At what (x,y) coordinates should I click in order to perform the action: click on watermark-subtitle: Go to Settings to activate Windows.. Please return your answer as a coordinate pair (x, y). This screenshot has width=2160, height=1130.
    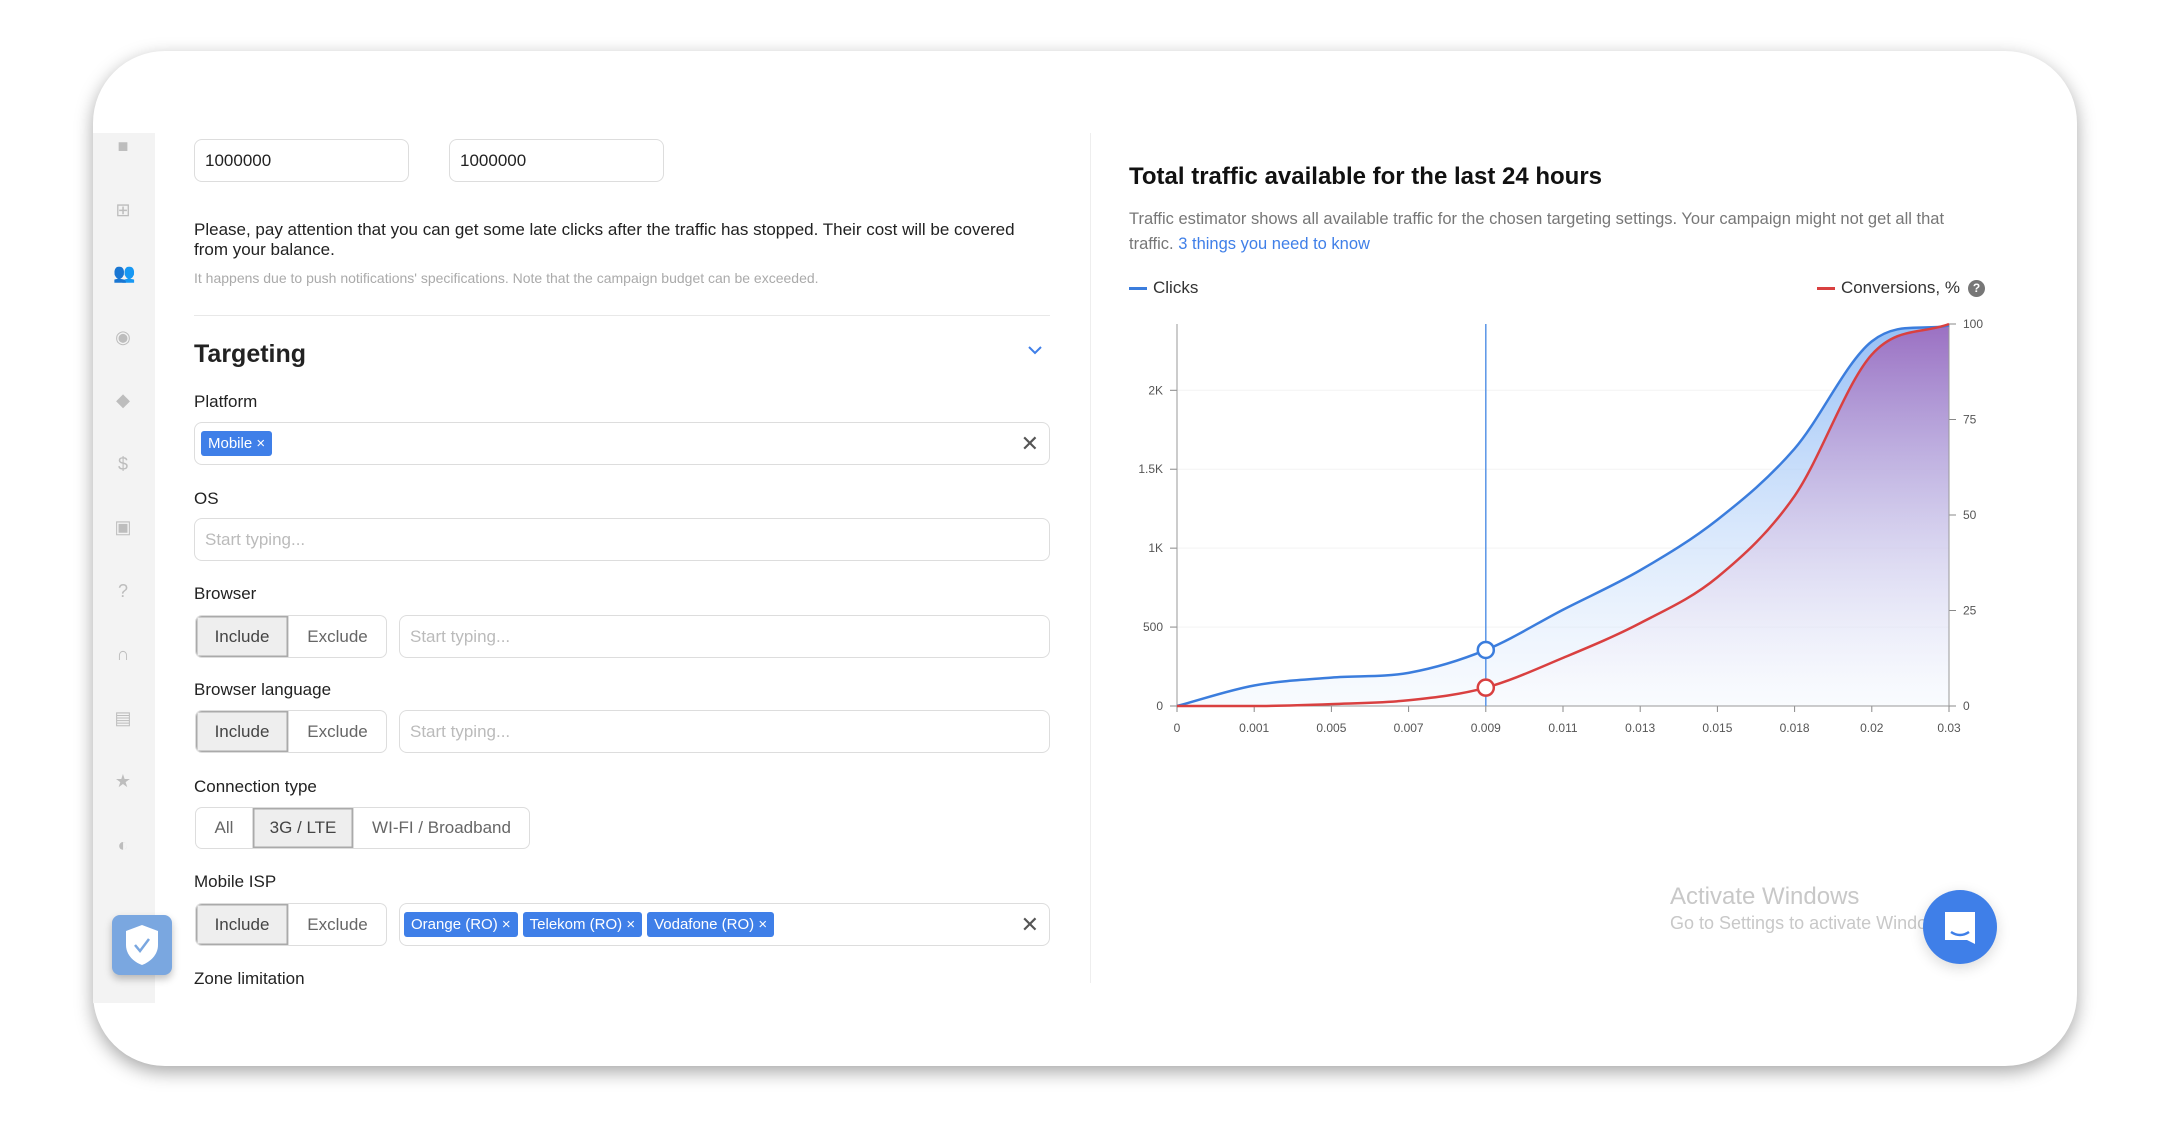
    Looking at the image, I should click on (1812, 923).